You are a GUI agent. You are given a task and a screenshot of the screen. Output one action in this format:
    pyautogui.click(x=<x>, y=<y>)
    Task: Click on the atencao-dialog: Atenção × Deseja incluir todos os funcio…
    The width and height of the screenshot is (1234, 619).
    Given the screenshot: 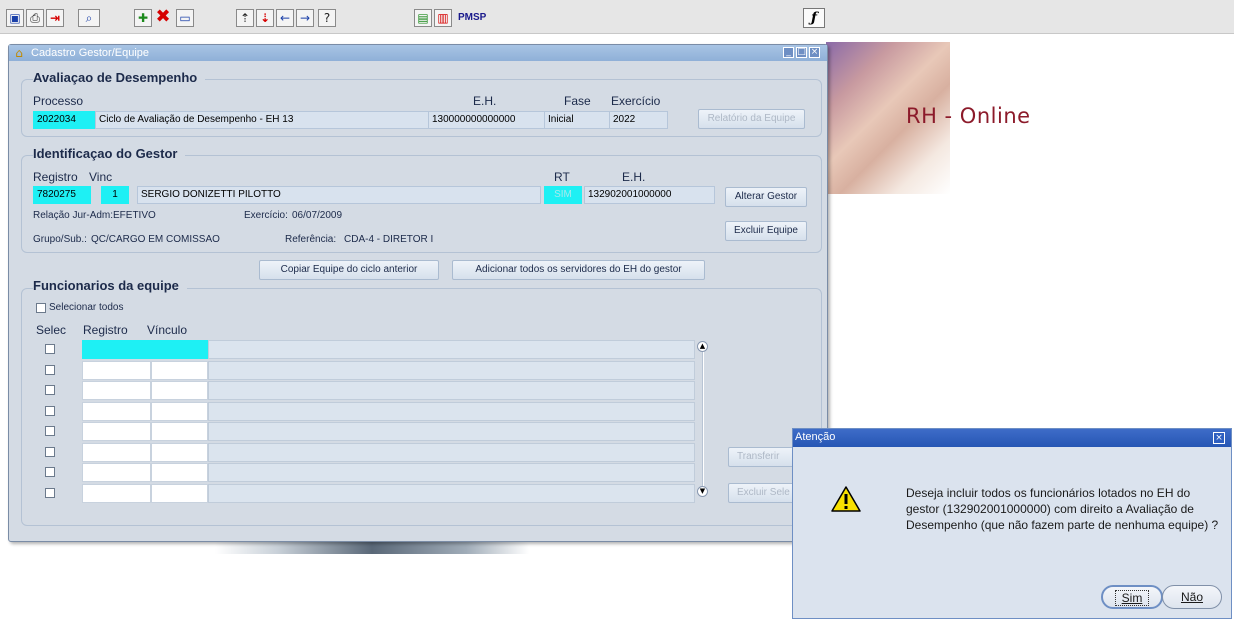 What is the action you would take?
    pyautogui.click(x=1012, y=523)
    